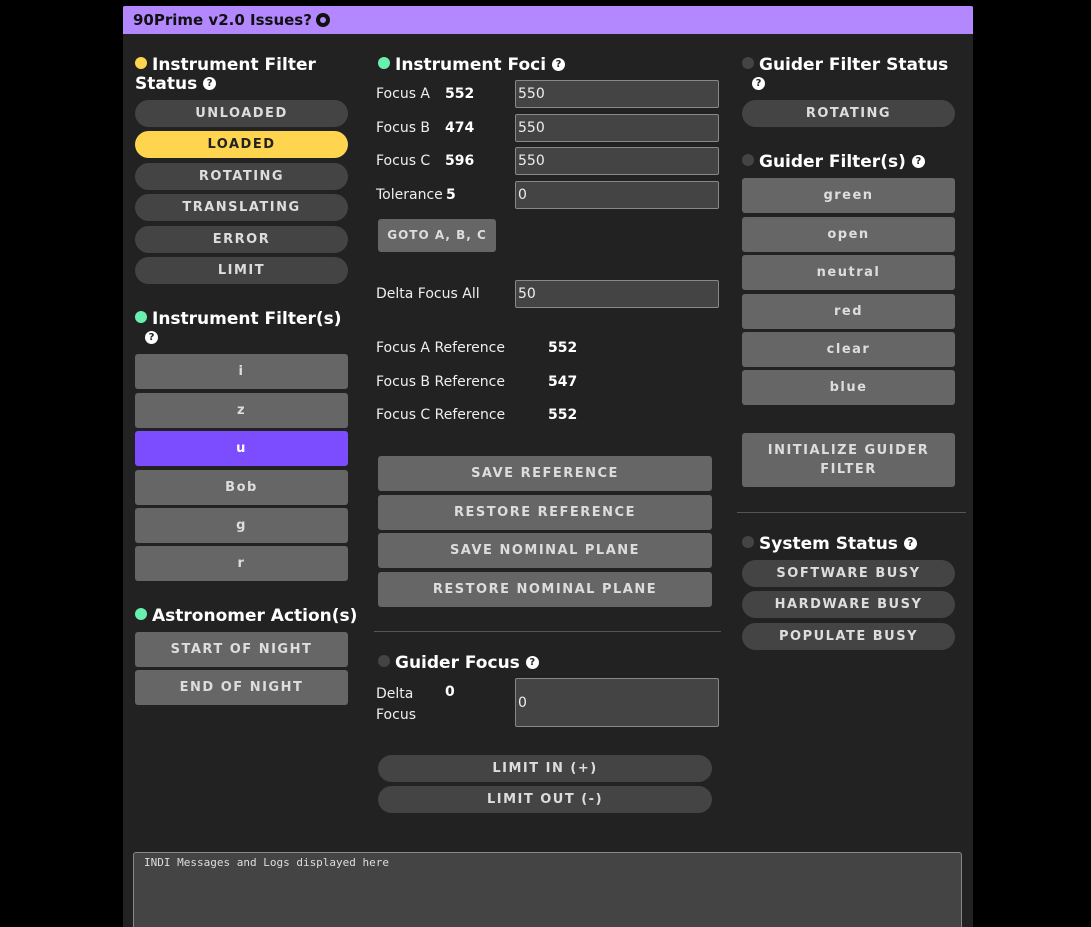  What do you see at coordinates (848, 272) in the screenshot?
I see `guider-filter-button: neutral` at bounding box center [848, 272].